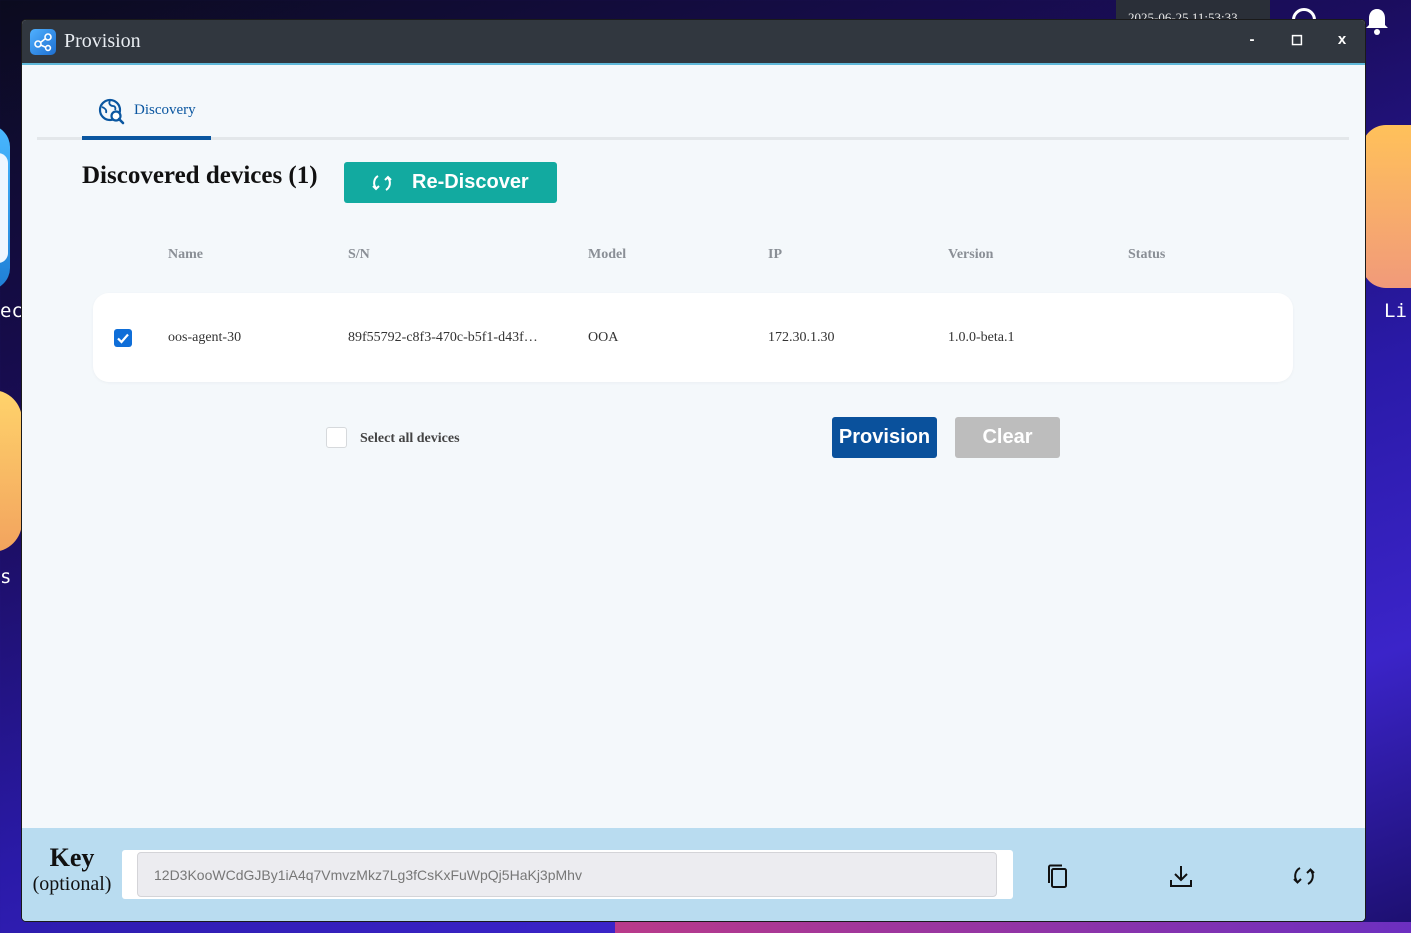 The width and height of the screenshot is (1411, 933). Describe the element at coordinates (1181, 876) in the screenshot. I see `download-icon` at that location.